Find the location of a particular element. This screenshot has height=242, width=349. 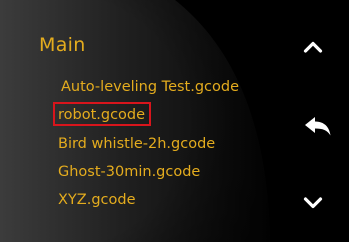

back-arrow-icon is located at coordinates (318, 126).